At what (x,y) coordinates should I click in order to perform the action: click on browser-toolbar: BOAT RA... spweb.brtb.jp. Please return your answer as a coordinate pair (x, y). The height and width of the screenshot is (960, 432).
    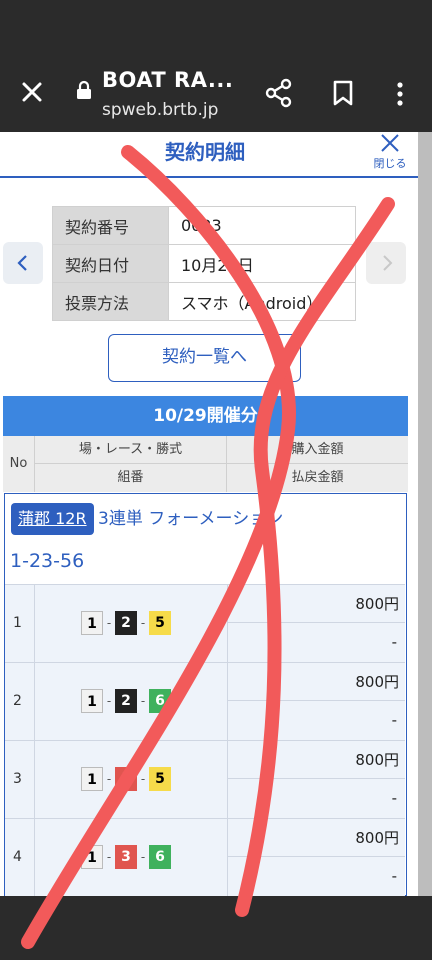
    Looking at the image, I should click on (216, 92).